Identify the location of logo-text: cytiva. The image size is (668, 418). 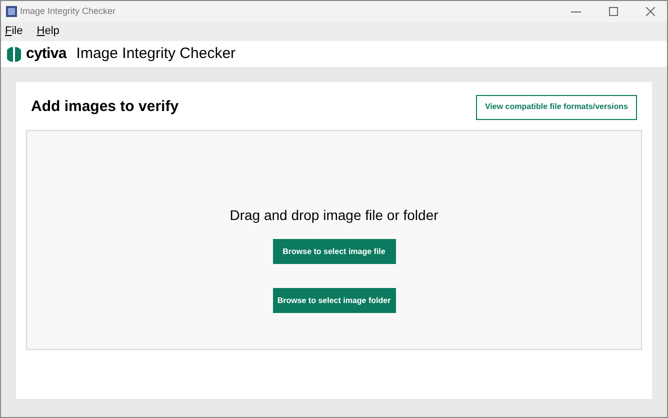
(46, 54).